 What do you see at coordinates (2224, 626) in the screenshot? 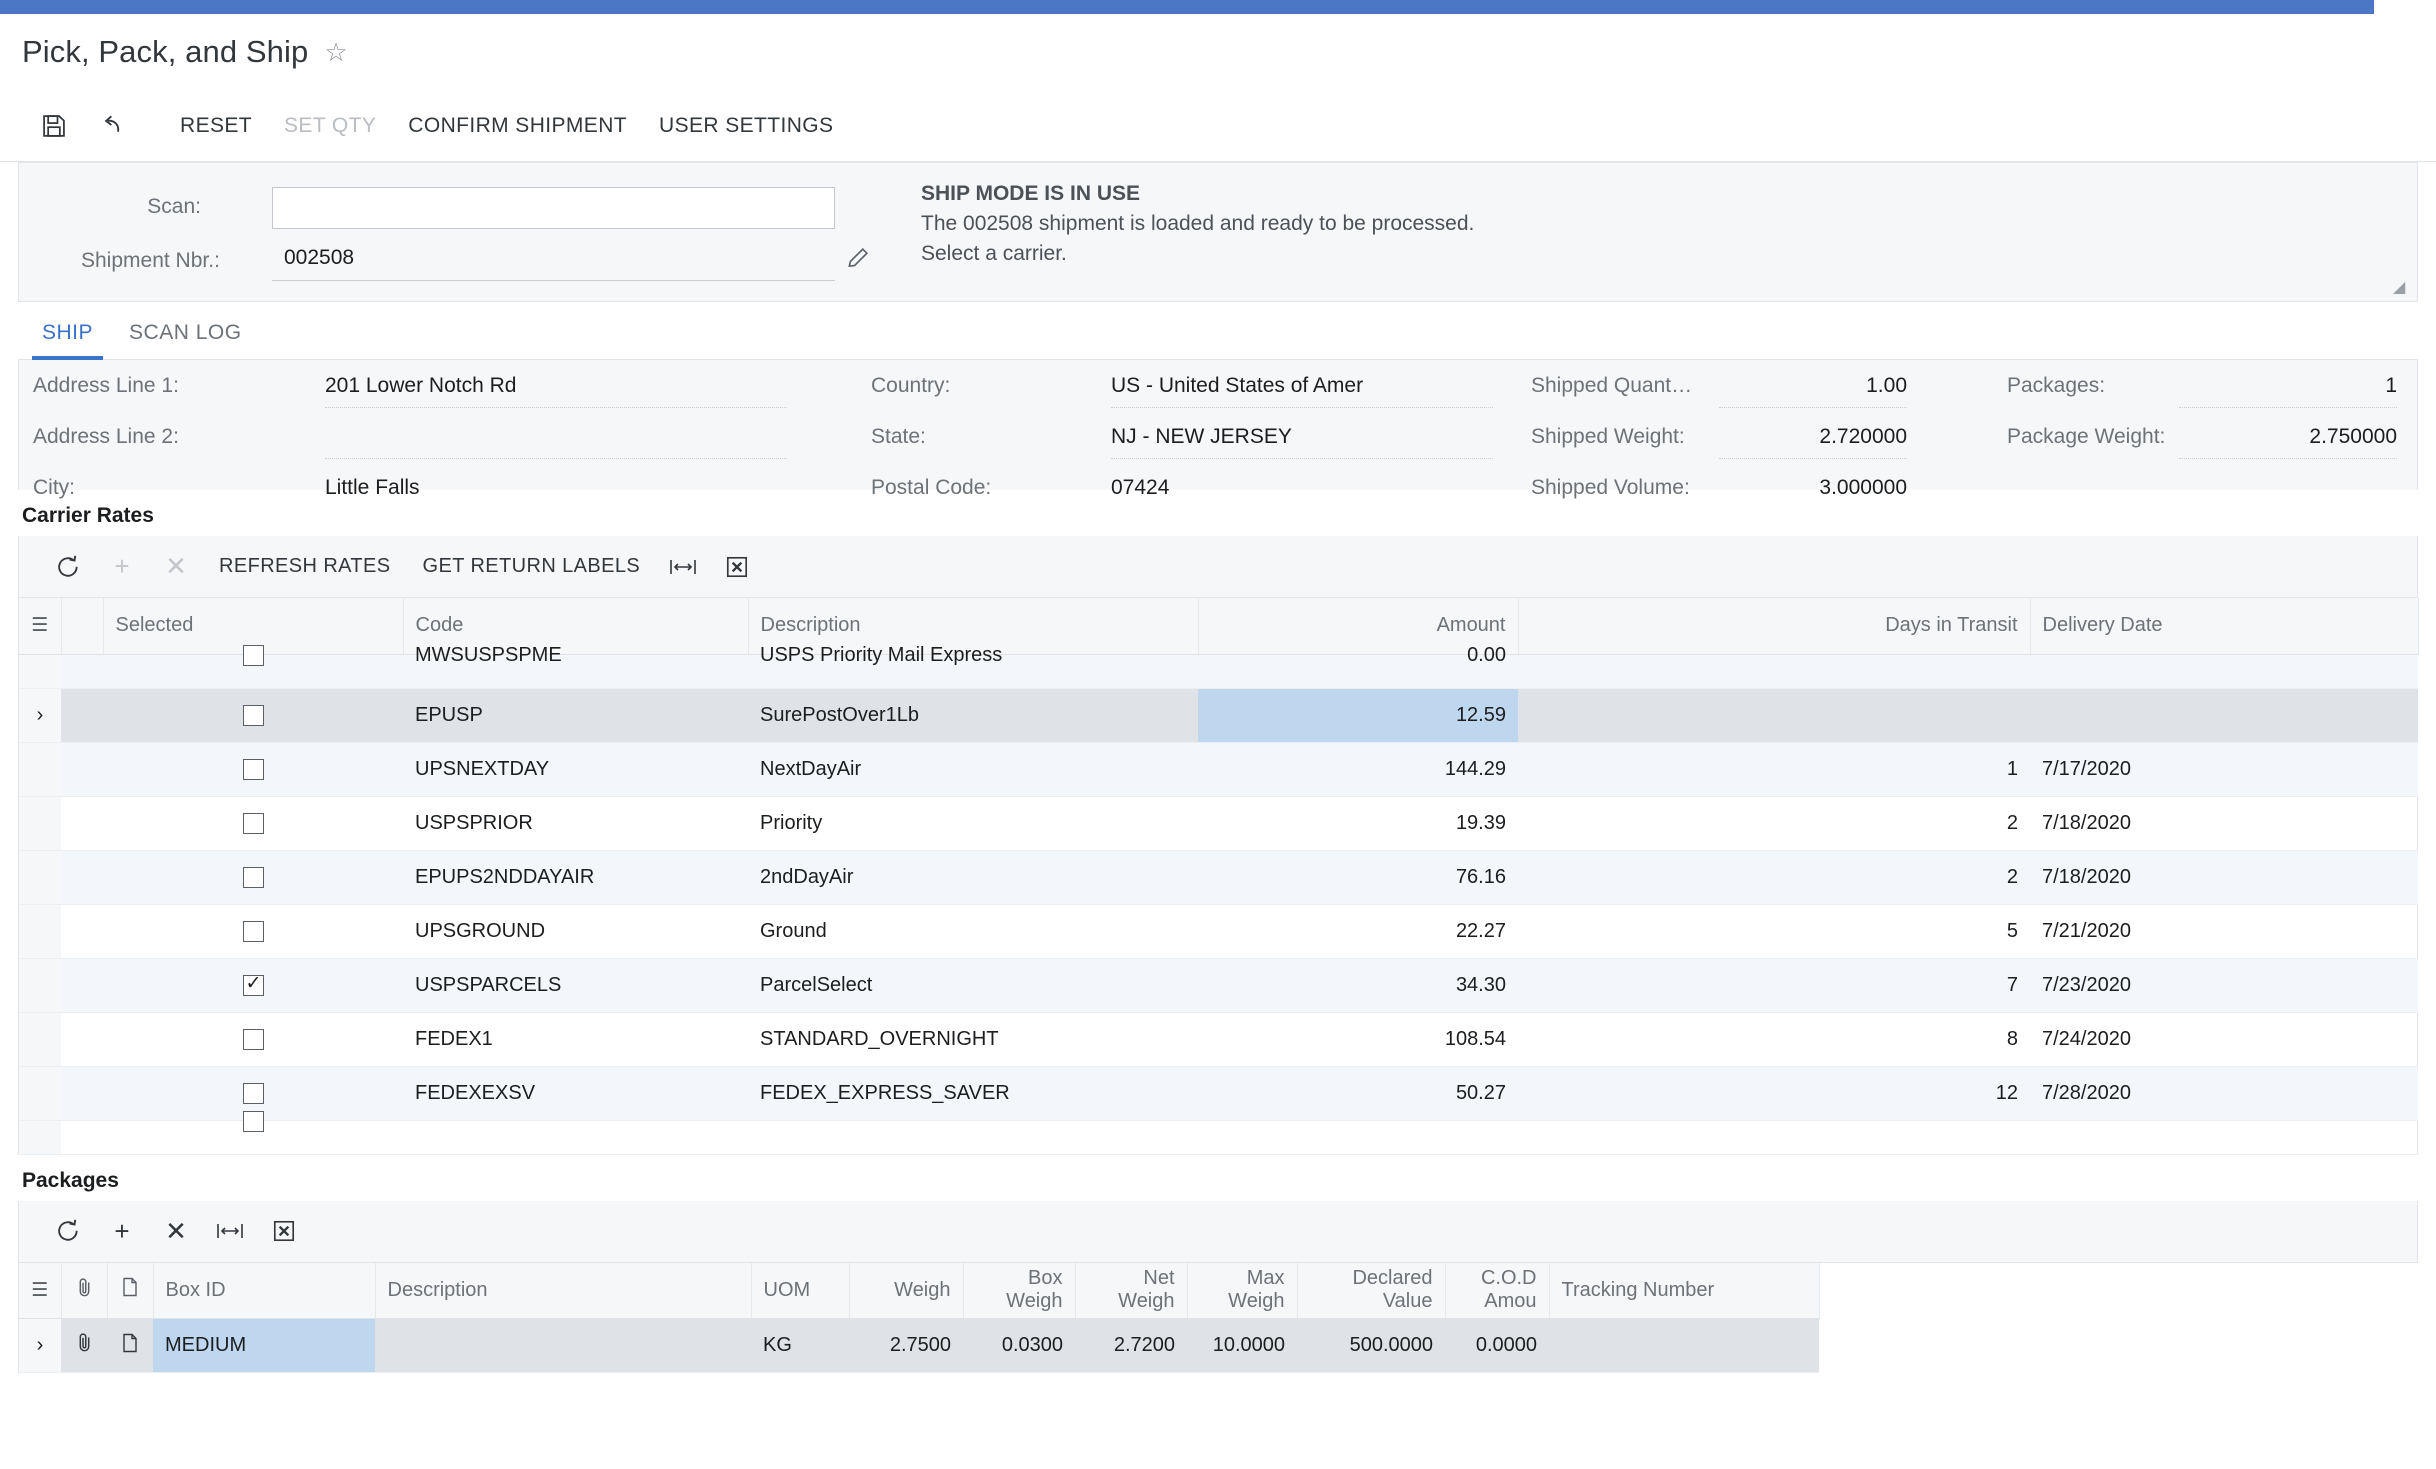
I see `column-header-delivery-date: Delivery Date` at bounding box center [2224, 626].